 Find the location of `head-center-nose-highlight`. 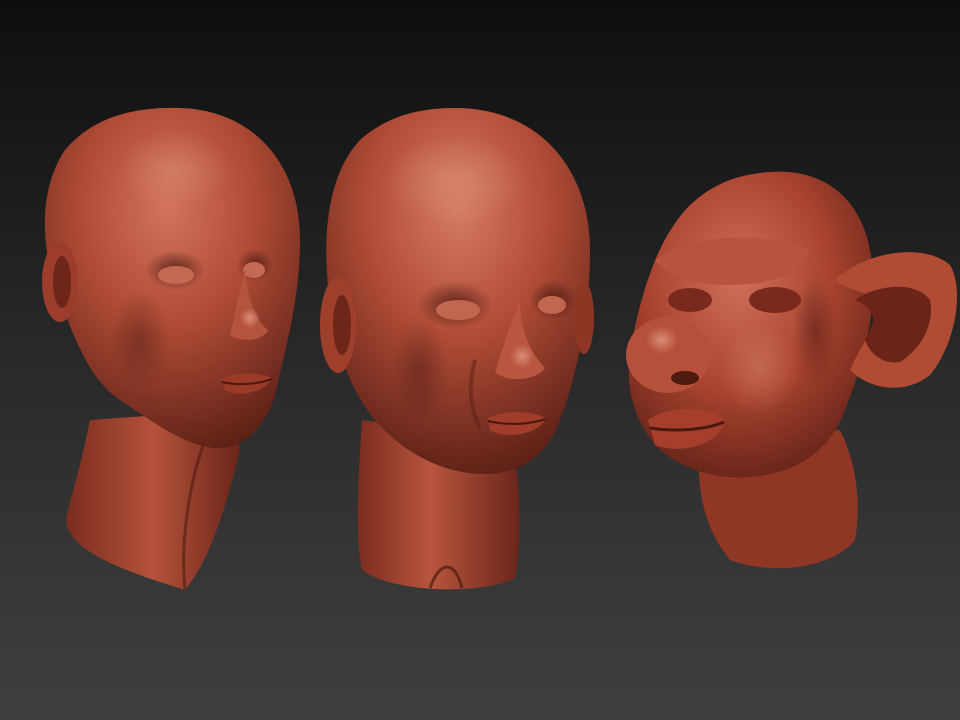

head-center-nose-highlight is located at coordinates (522, 356).